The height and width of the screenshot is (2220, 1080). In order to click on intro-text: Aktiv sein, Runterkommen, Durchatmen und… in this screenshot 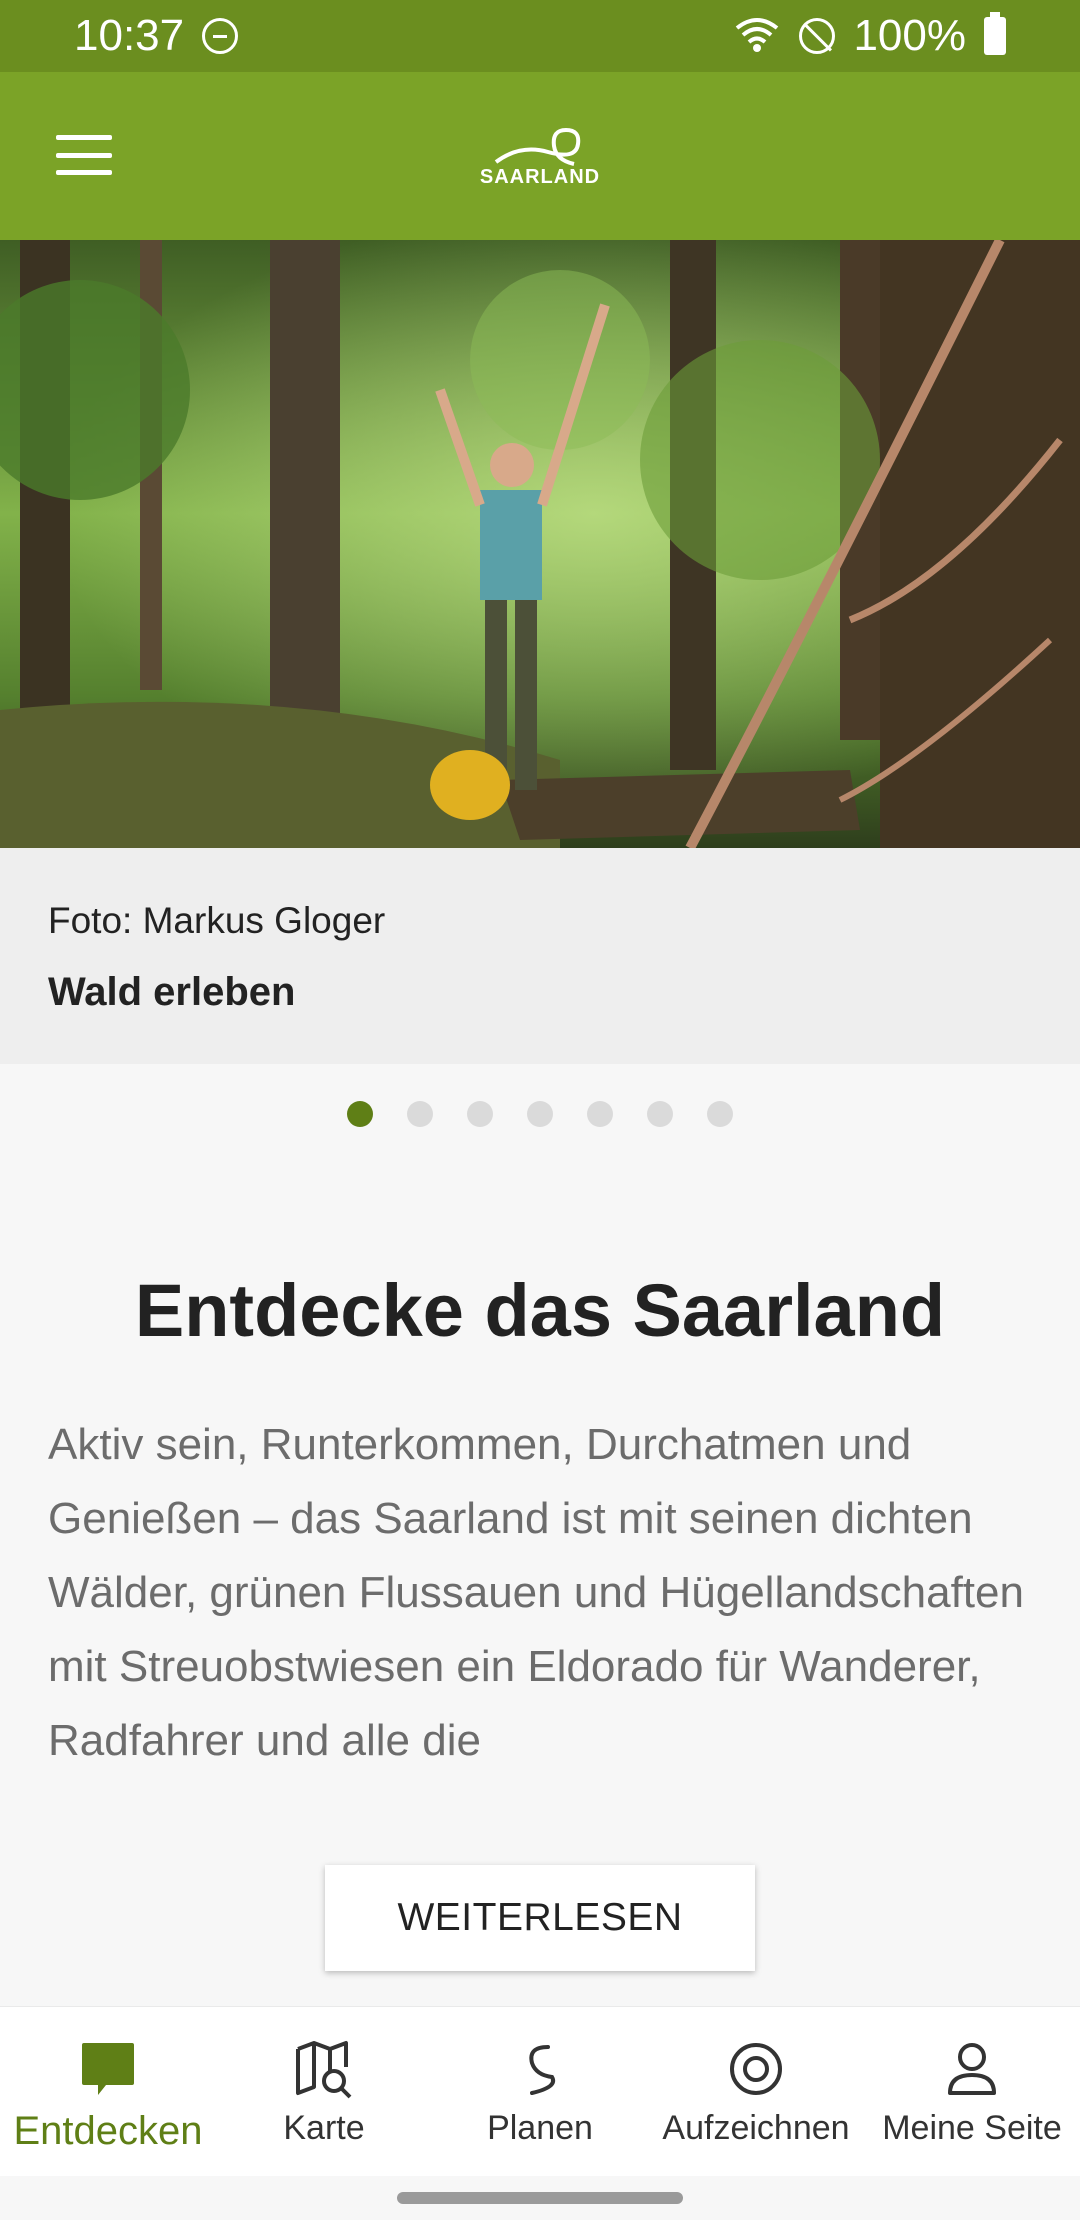, I will do `click(536, 1592)`.